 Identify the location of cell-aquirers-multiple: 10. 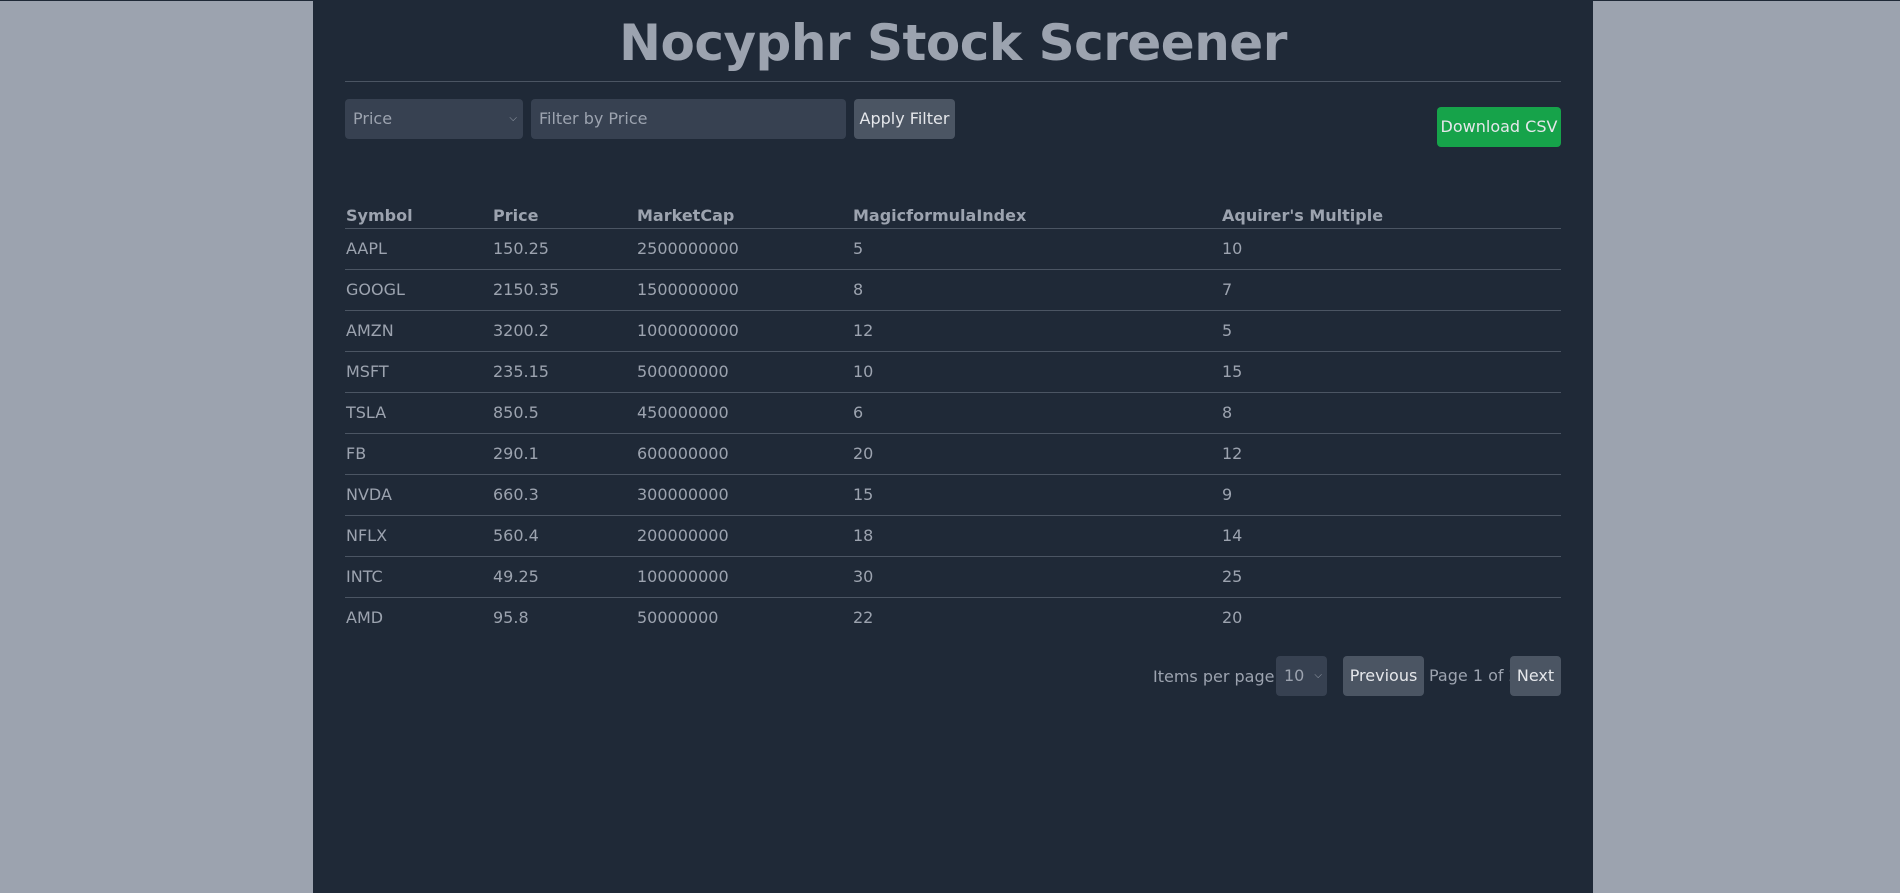
(1232, 248).